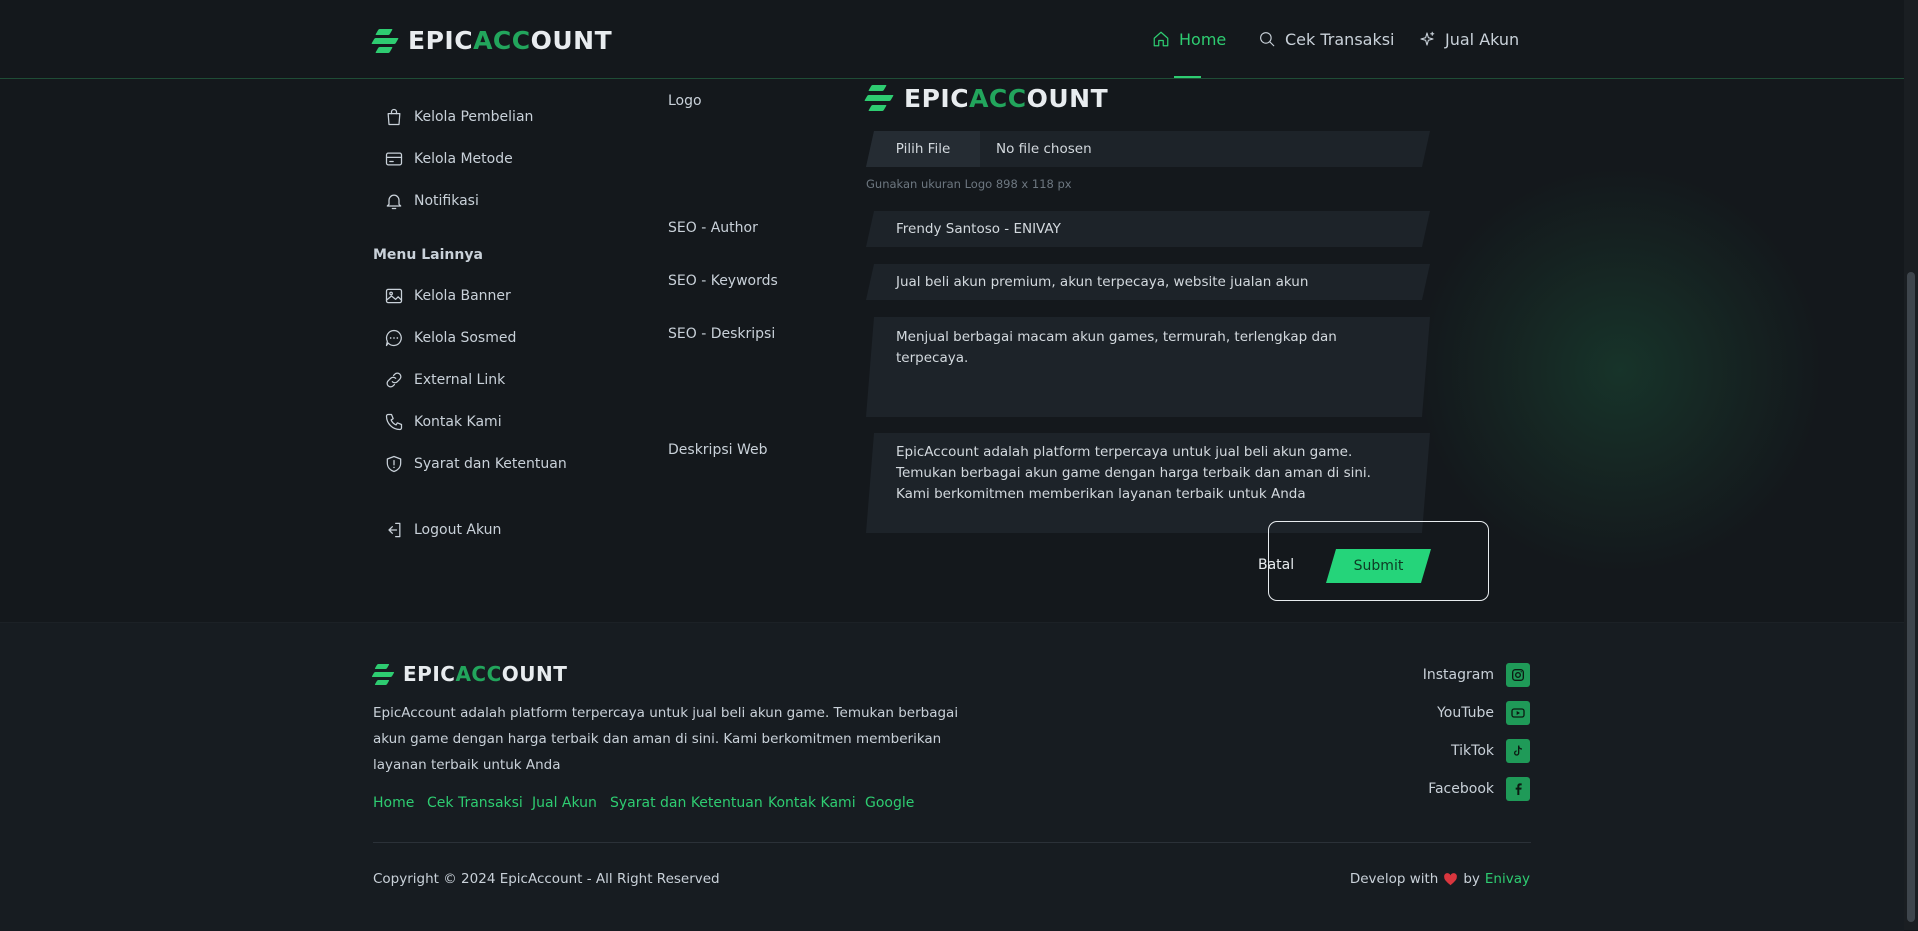 This screenshot has height=931, width=1918. I want to click on footer-link-kontak-kami: Kontak Kami, so click(812, 803).